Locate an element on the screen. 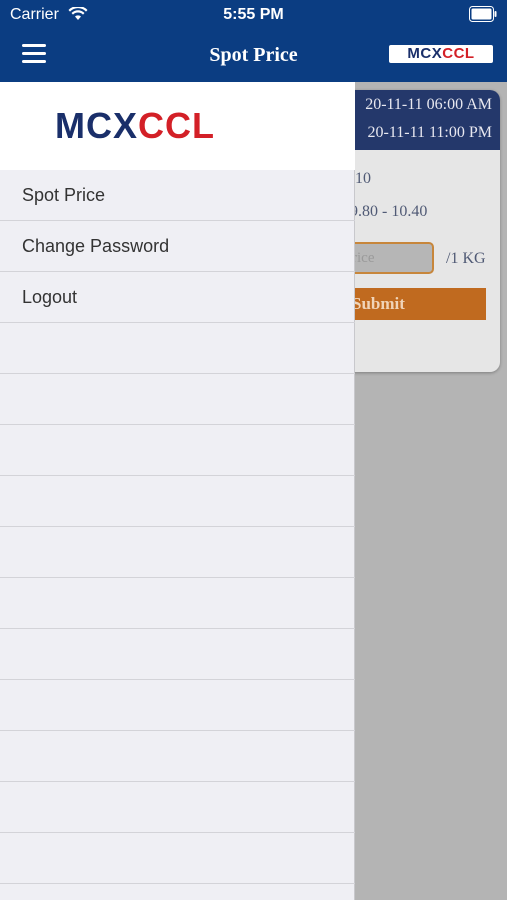  status-bar: Carrier 5:55 PM is located at coordinates (253, 15).